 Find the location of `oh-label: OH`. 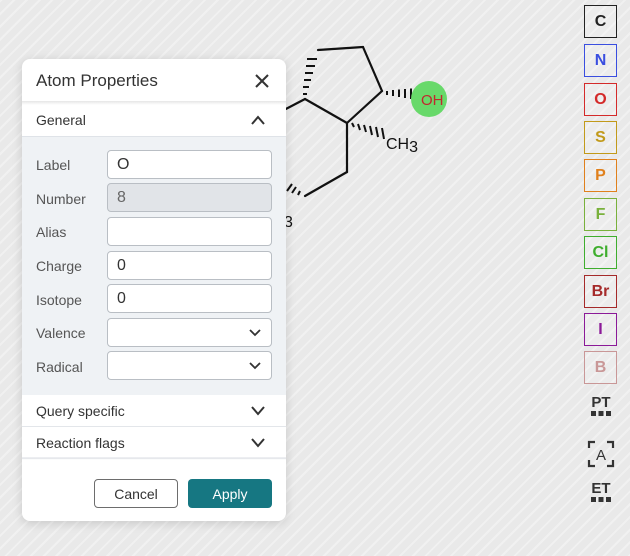

oh-label: OH is located at coordinates (432, 100).